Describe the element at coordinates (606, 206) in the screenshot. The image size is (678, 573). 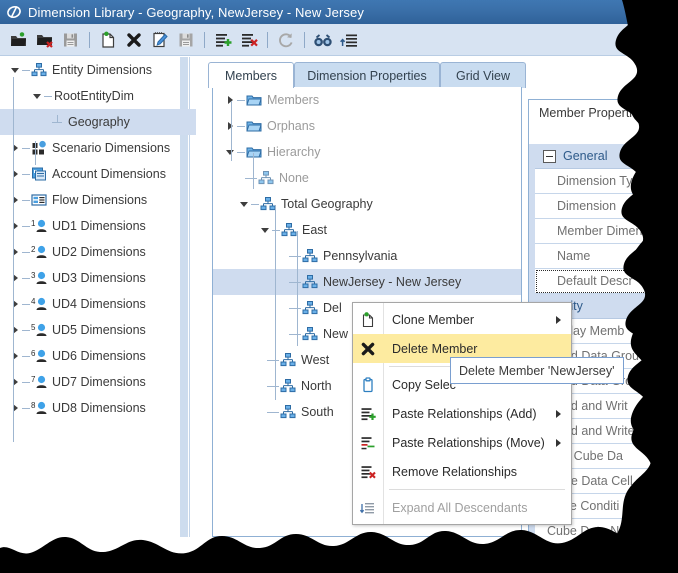
I see `property-row-dimension: Dimension` at that location.